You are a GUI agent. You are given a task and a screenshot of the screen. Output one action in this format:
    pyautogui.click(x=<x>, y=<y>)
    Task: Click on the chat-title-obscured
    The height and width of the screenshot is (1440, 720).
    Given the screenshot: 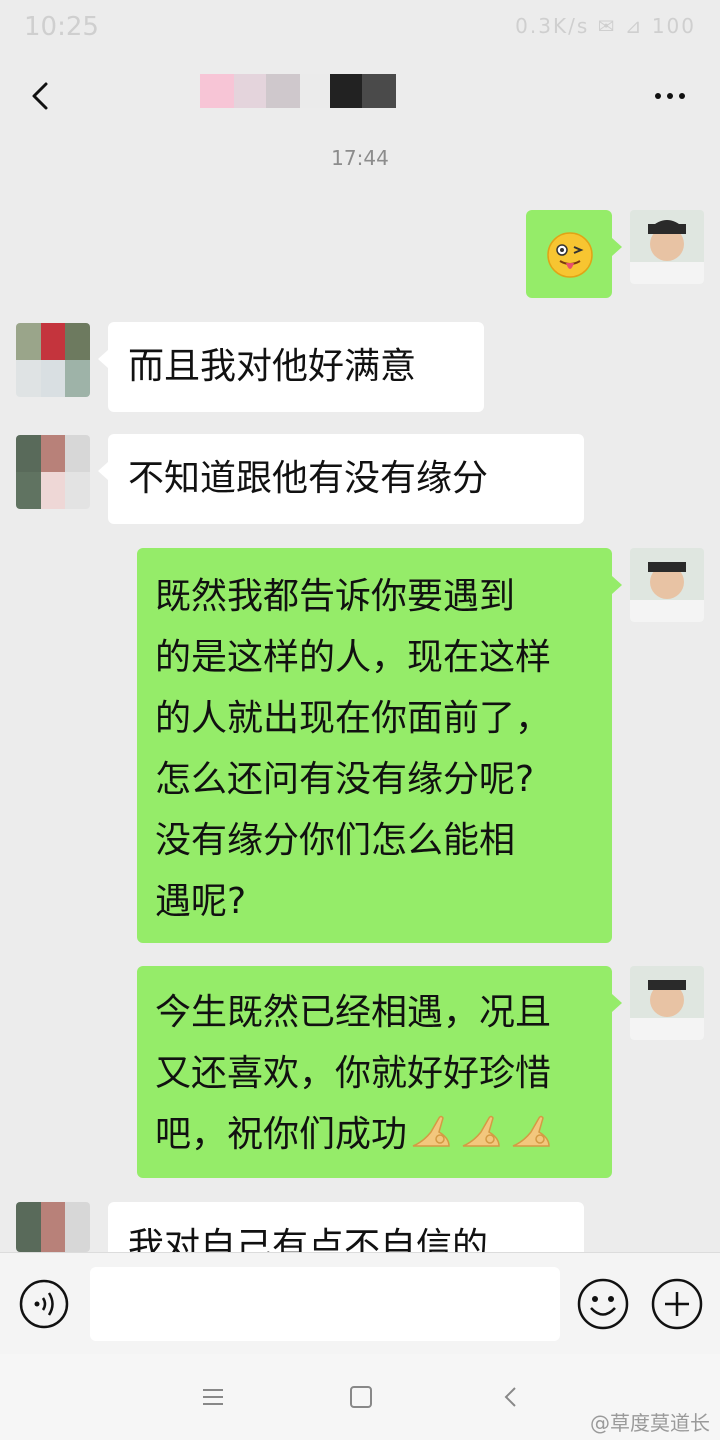 What is the action you would take?
    pyautogui.click(x=298, y=91)
    